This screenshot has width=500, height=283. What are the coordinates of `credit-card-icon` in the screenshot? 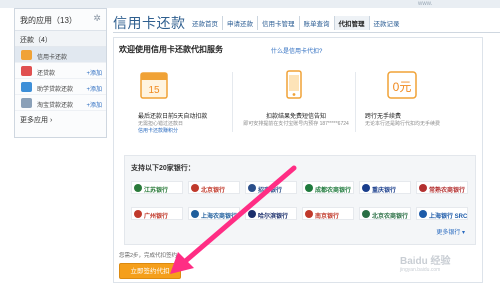 It's located at (26, 55).